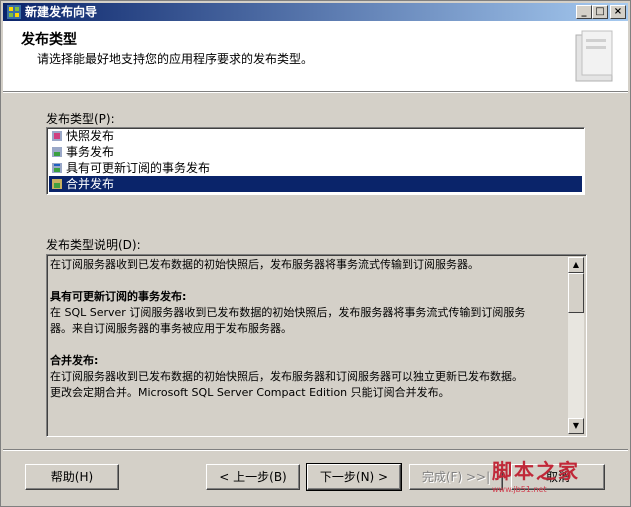 This screenshot has height=507, width=631. I want to click on finish-button: 完成(F) >>|, so click(456, 477).